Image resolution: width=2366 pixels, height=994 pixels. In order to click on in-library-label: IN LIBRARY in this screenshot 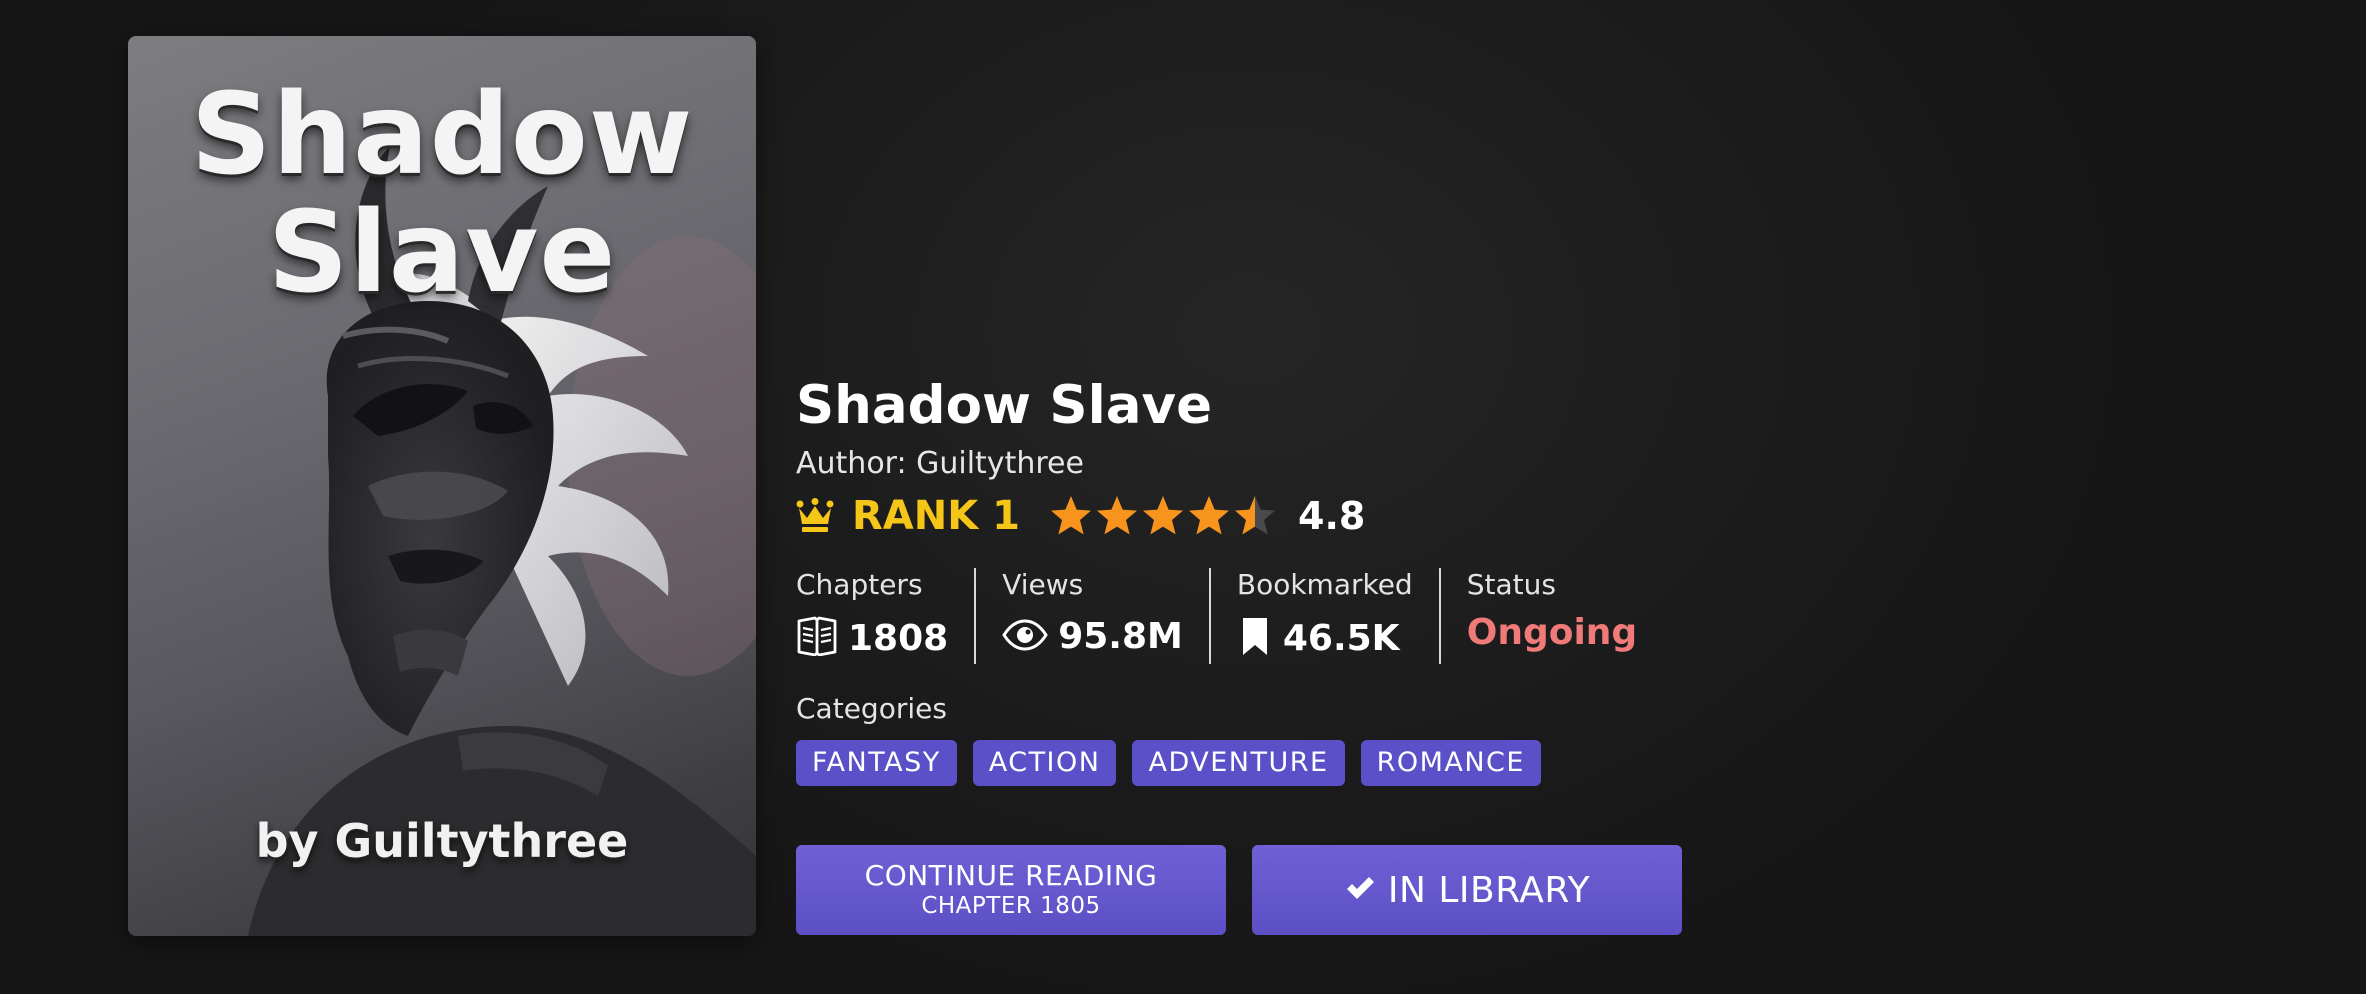, I will do `click(1489, 890)`.